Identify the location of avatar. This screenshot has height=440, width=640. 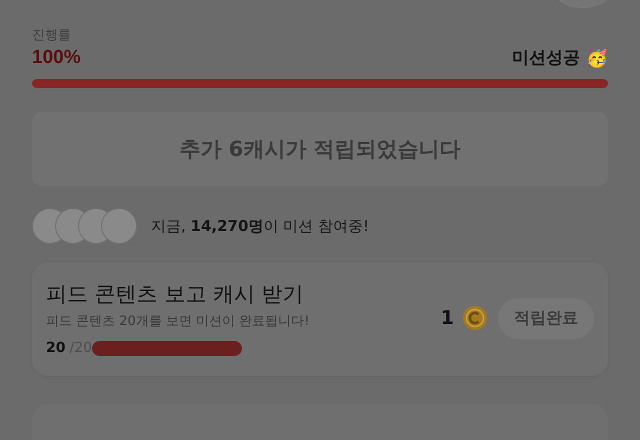
(119, 226).